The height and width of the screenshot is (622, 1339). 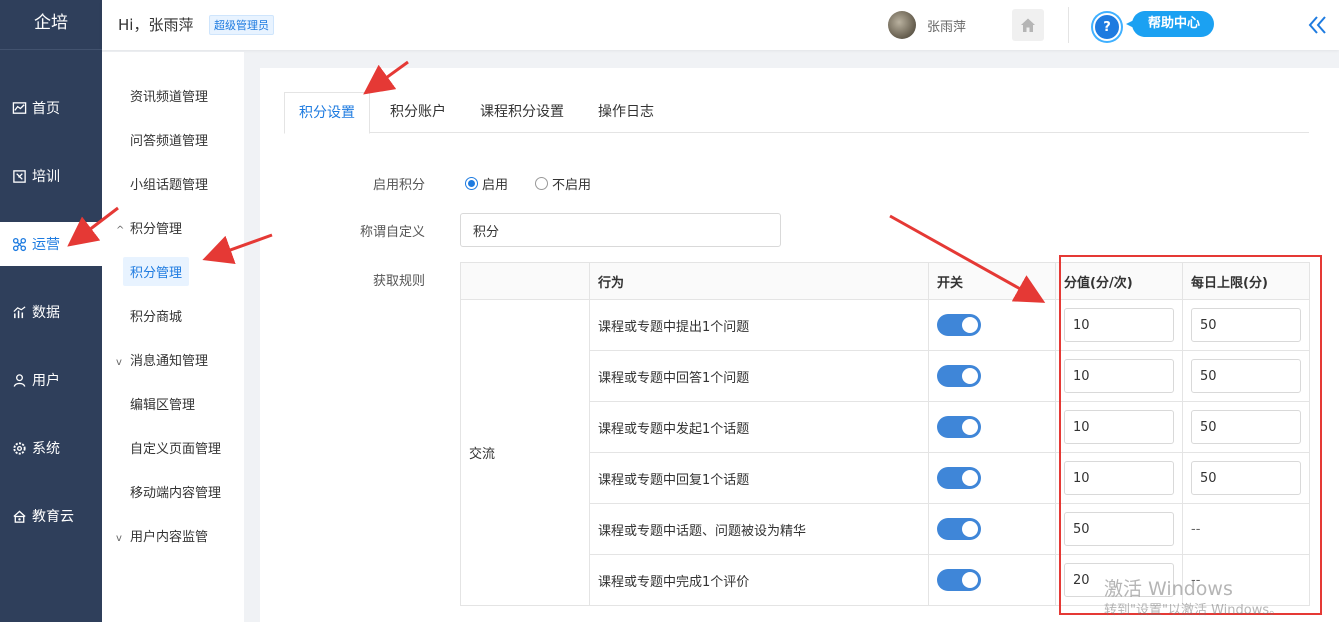 I want to click on limit-cell: --, so click(x=1246, y=529).